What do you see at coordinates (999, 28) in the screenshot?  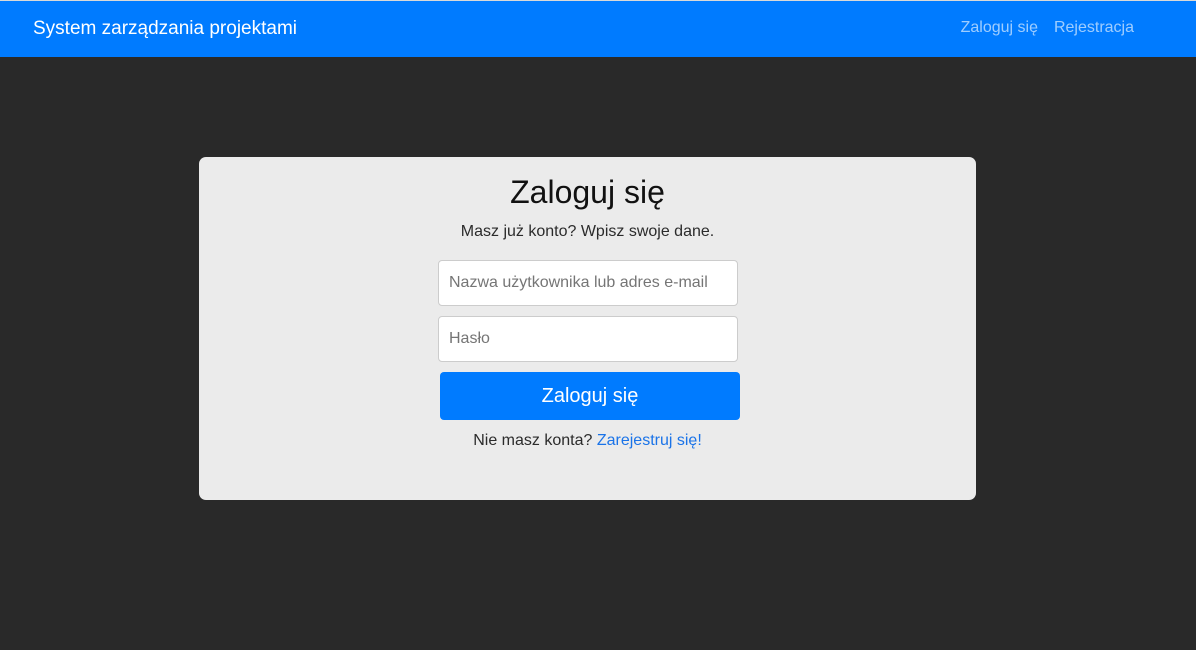 I see `nav-login-link: Zaloguj się` at bounding box center [999, 28].